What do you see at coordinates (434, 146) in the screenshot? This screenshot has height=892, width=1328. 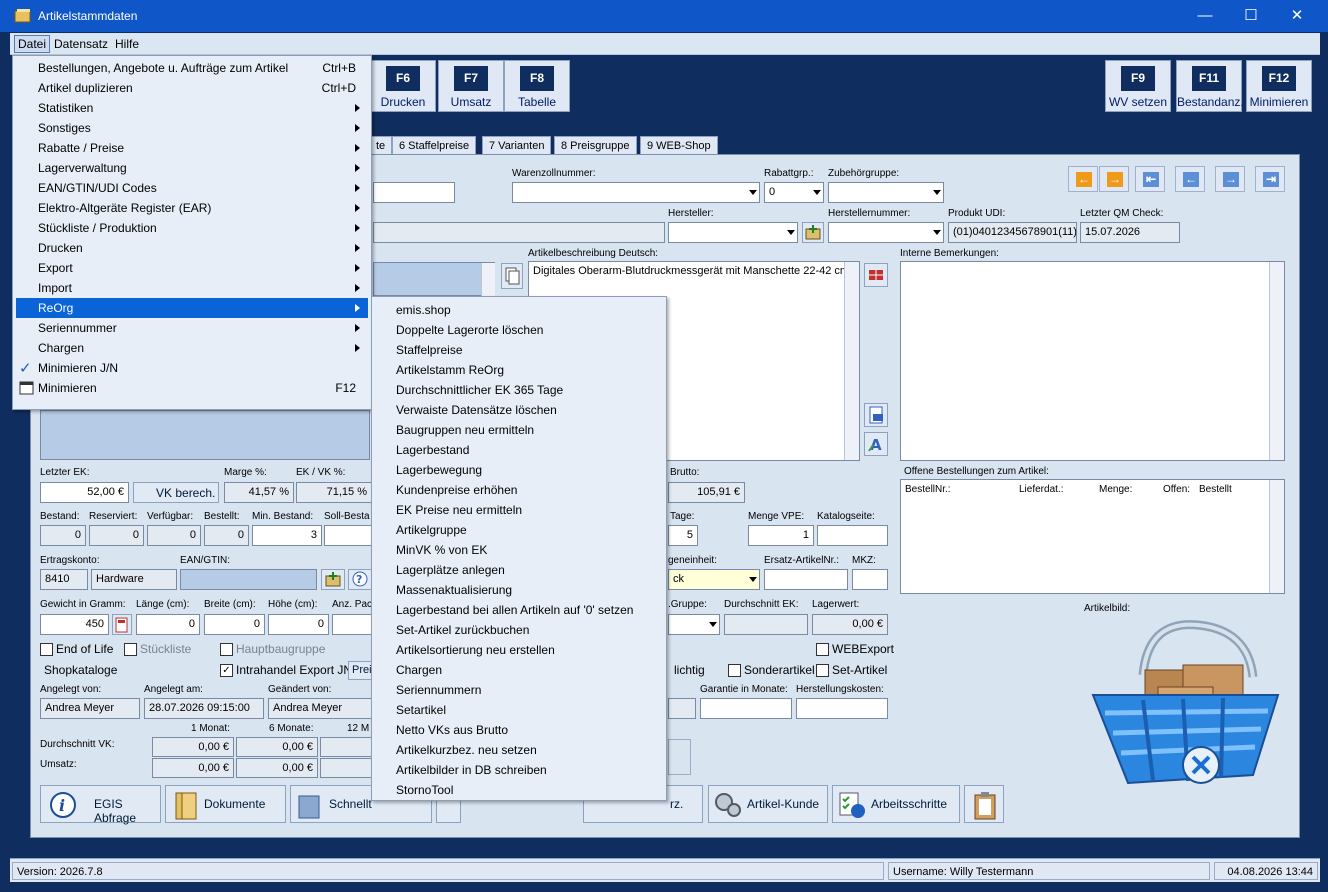 I see `tab-staffelpreise: 6 Staffelpreise` at bounding box center [434, 146].